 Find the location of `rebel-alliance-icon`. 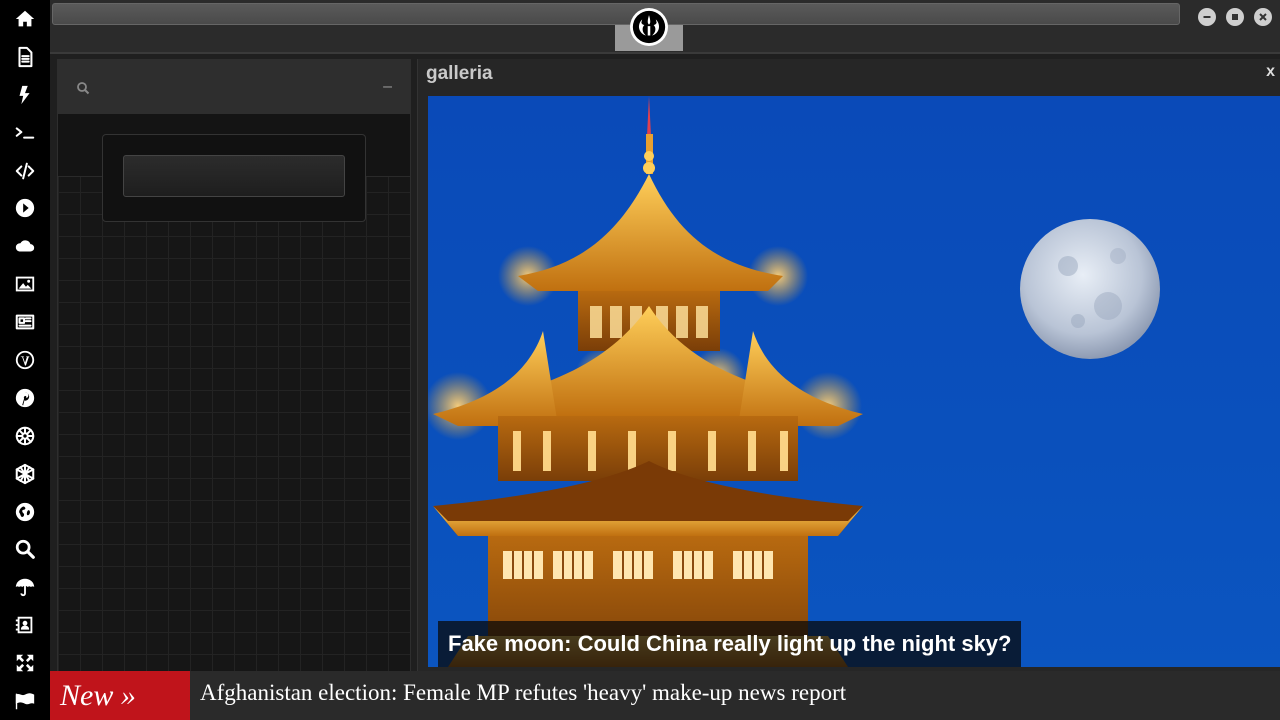

rebel-alliance-icon is located at coordinates (649, 27).